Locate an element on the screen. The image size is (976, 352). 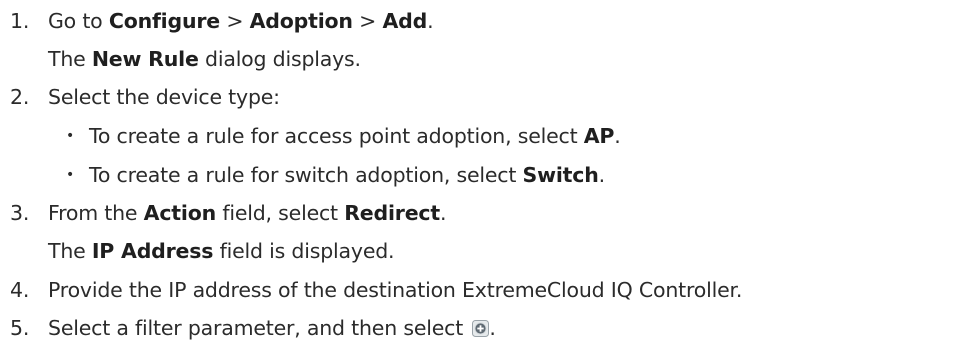
step-number: 5. is located at coordinates (20, 328).